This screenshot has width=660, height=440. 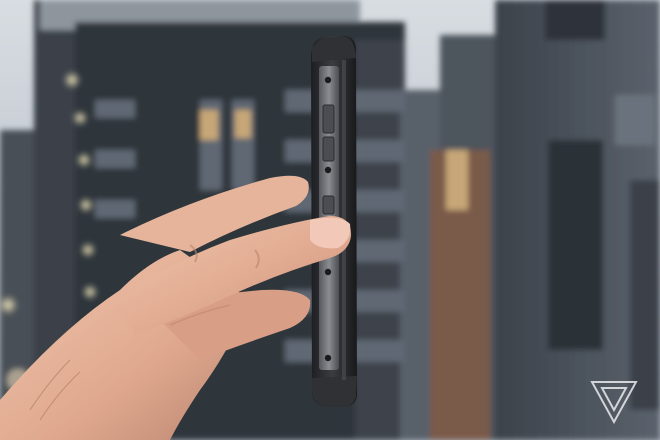 I want to click on volume-up-button, so click(x=328, y=119).